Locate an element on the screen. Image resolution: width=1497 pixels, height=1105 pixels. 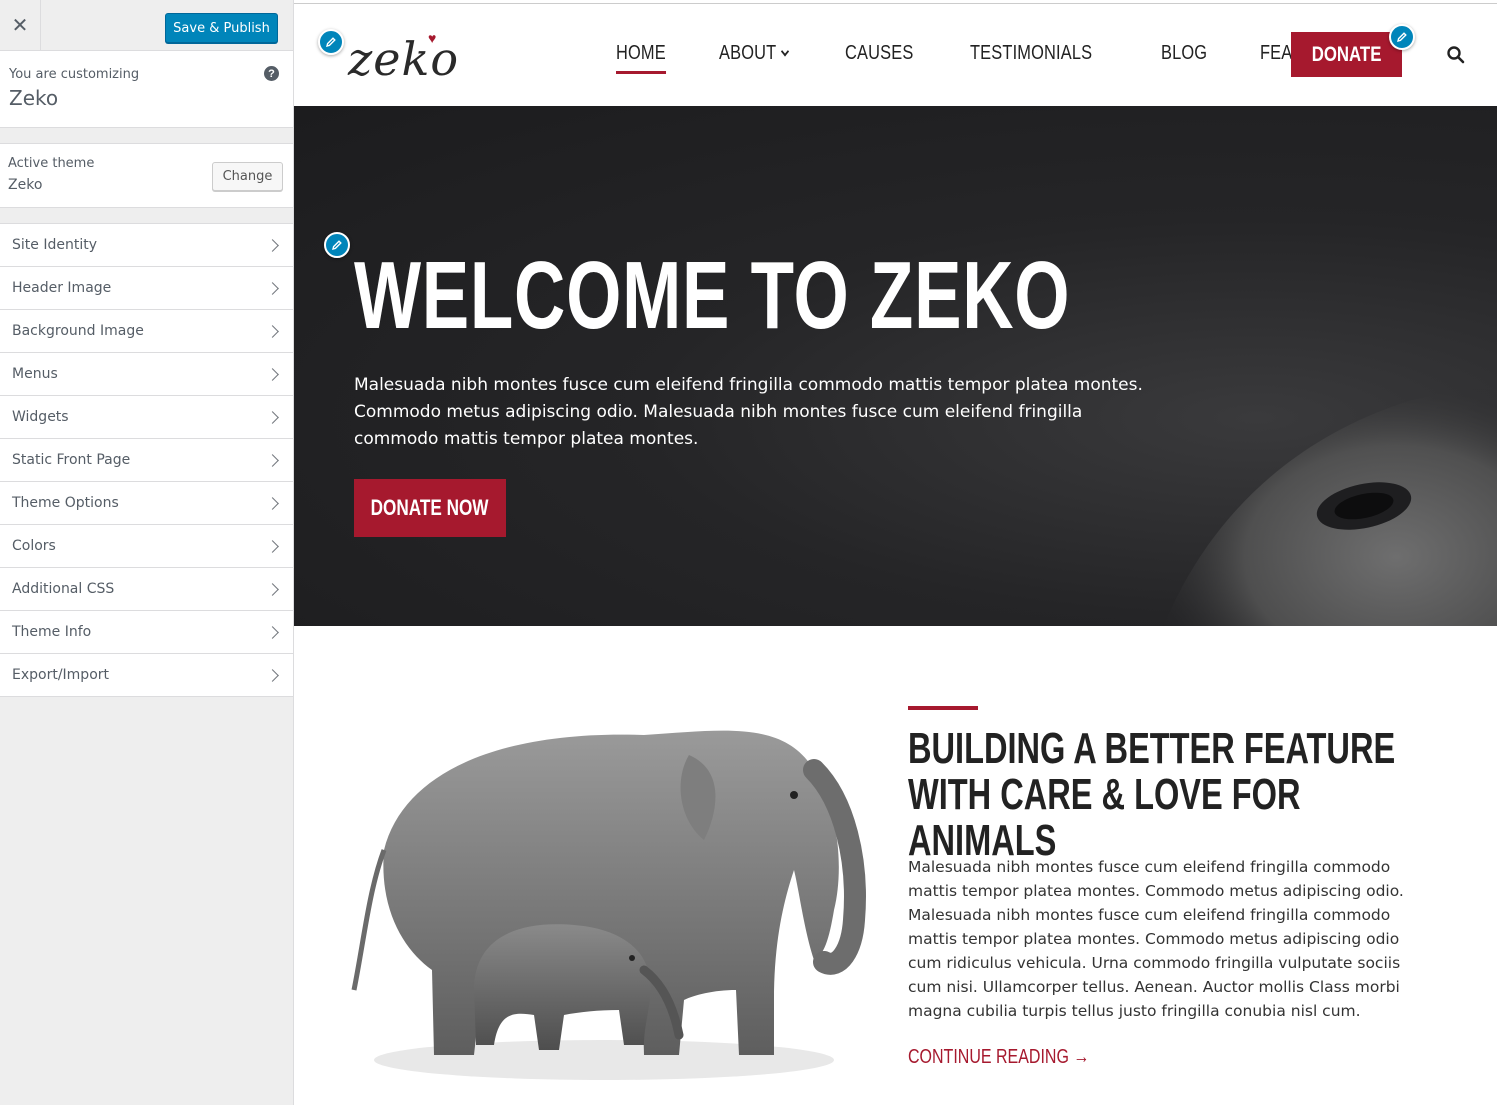
save-publish-button: Save & Publish is located at coordinates (221, 28).